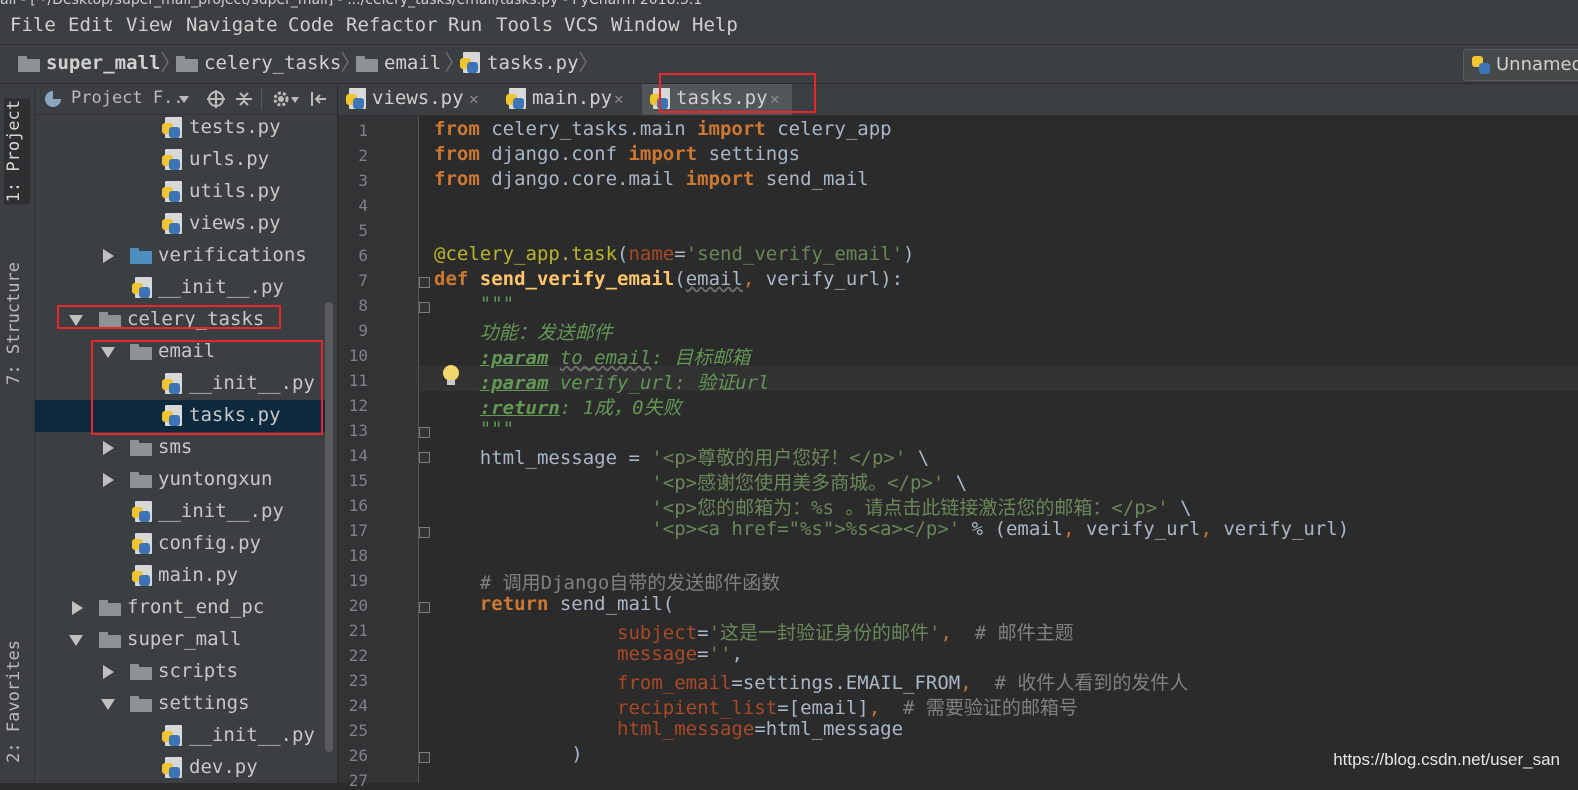 Image resolution: width=1578 pixels, height=790 pixels. Describe the element at coordinates (756, 706) in the screenshot. I see `code-line: recipient_list=[email], # 需要验证的邮箱号` at that location.